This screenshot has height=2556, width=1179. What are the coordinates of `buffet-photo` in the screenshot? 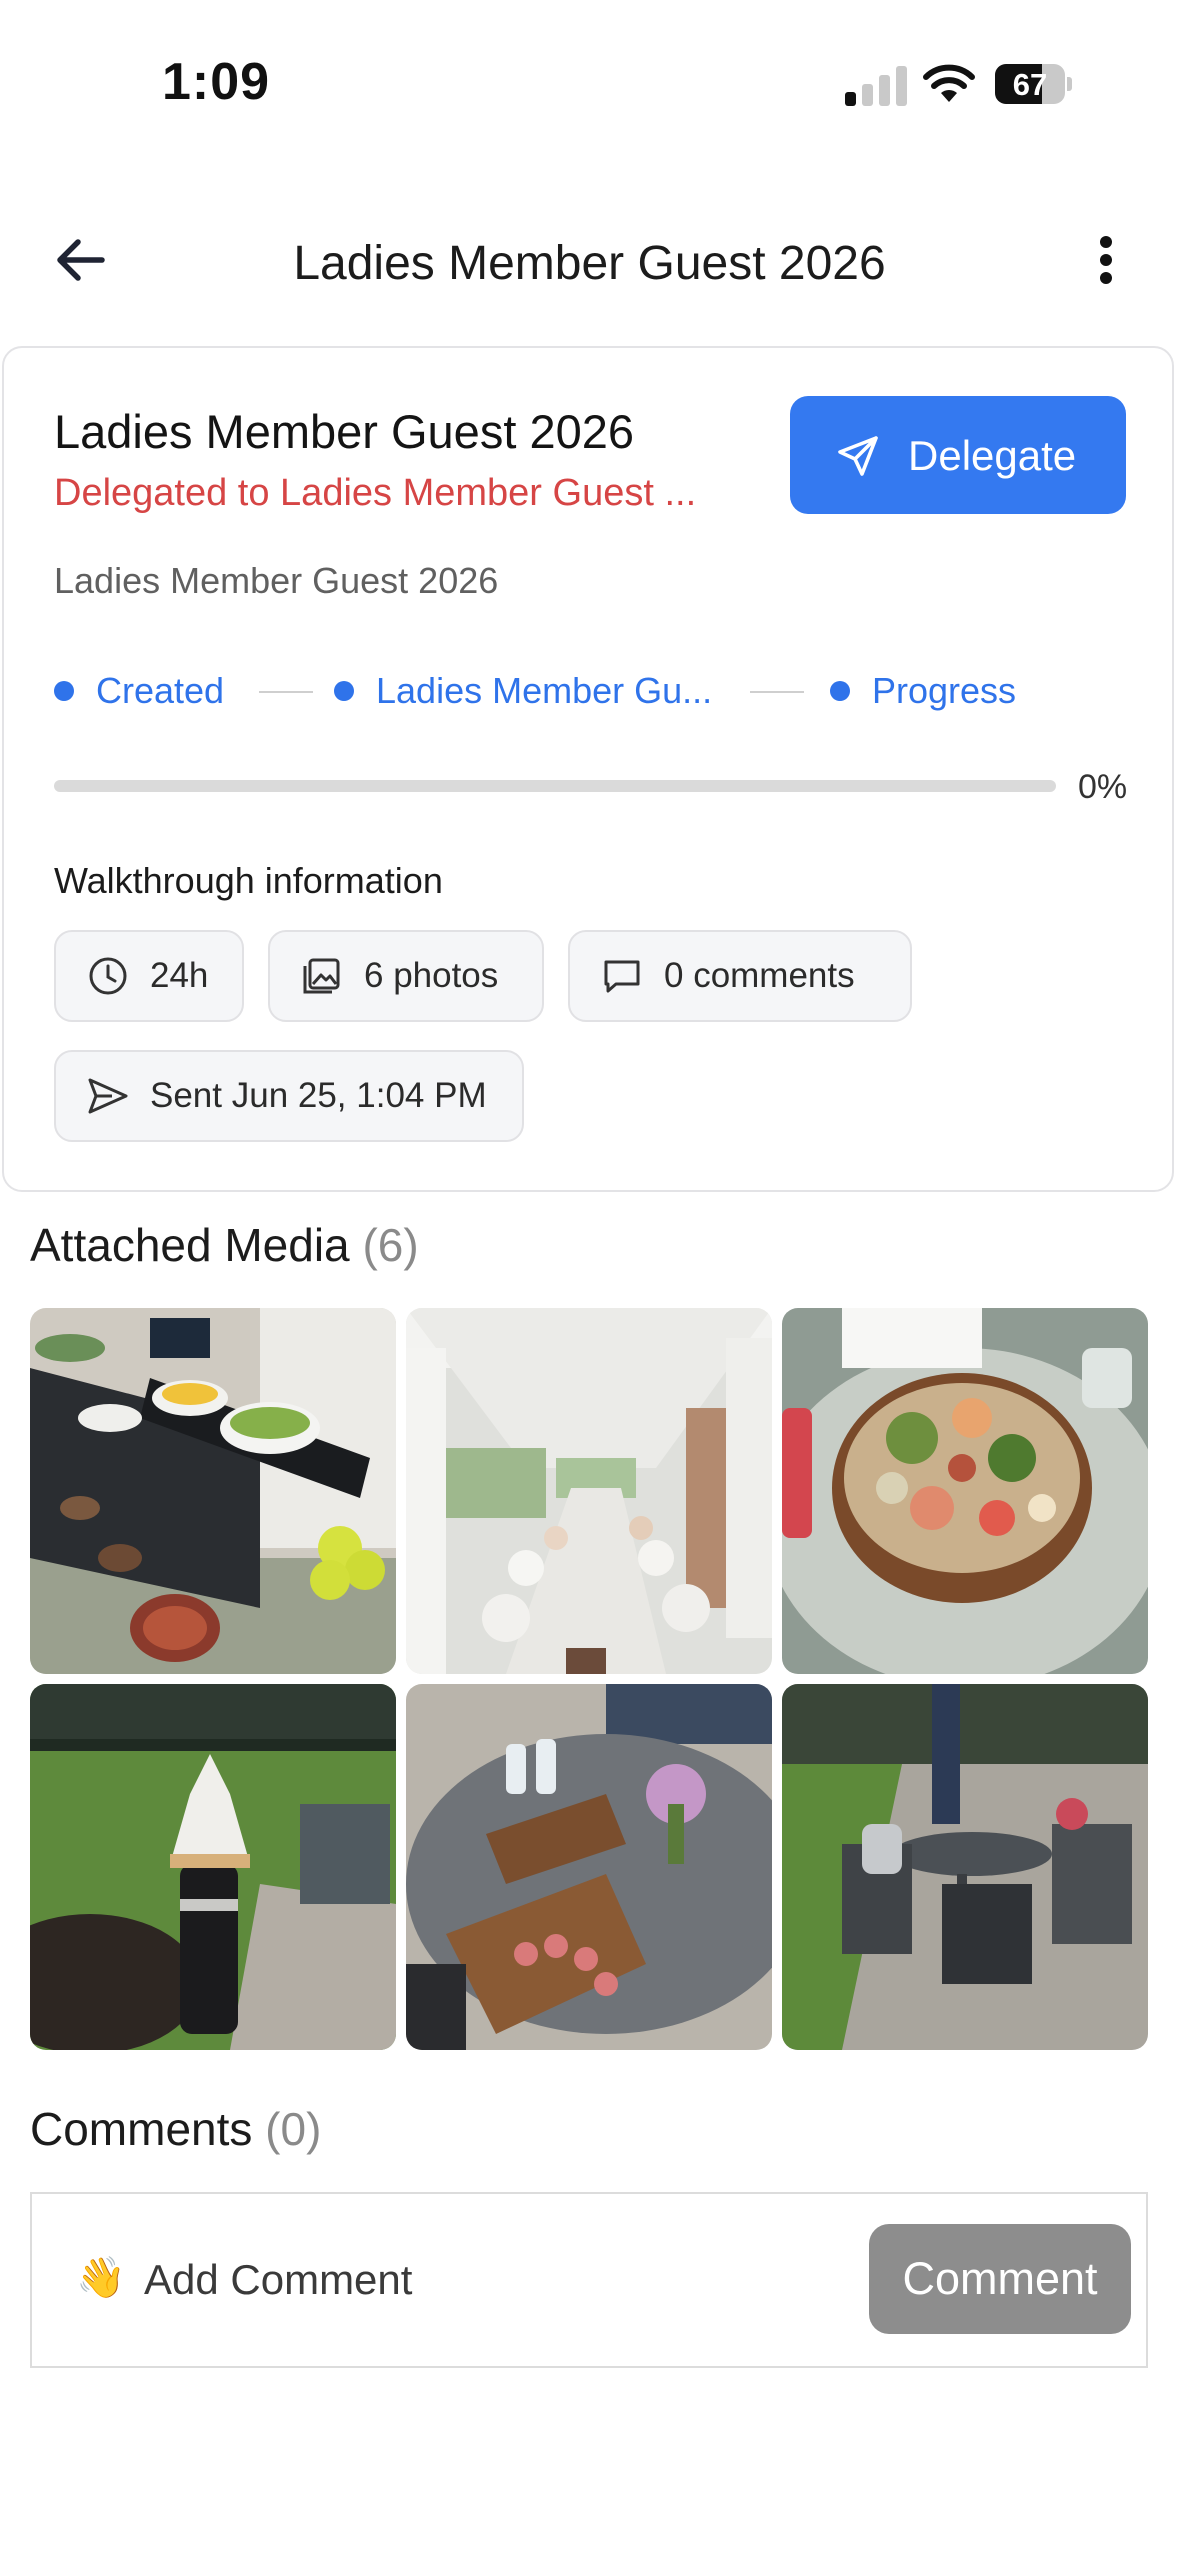 It's located at (213, 1491).